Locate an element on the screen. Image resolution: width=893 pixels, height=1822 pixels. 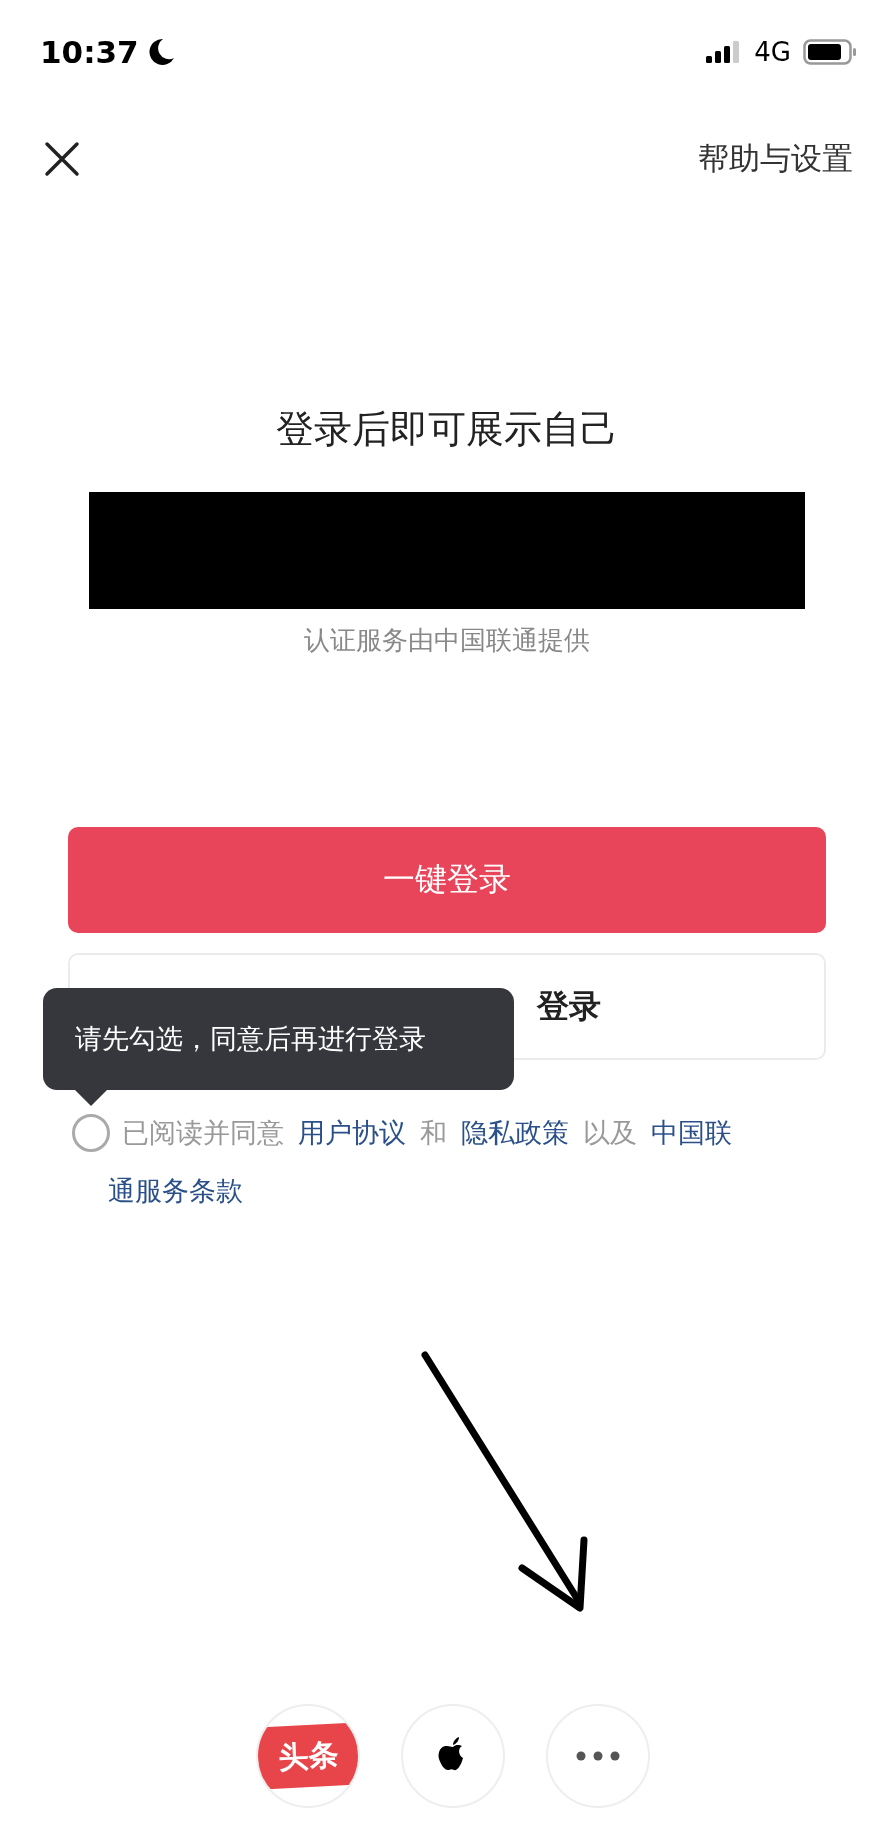
status-time: 10:37 is located at coordinates (89, 52).